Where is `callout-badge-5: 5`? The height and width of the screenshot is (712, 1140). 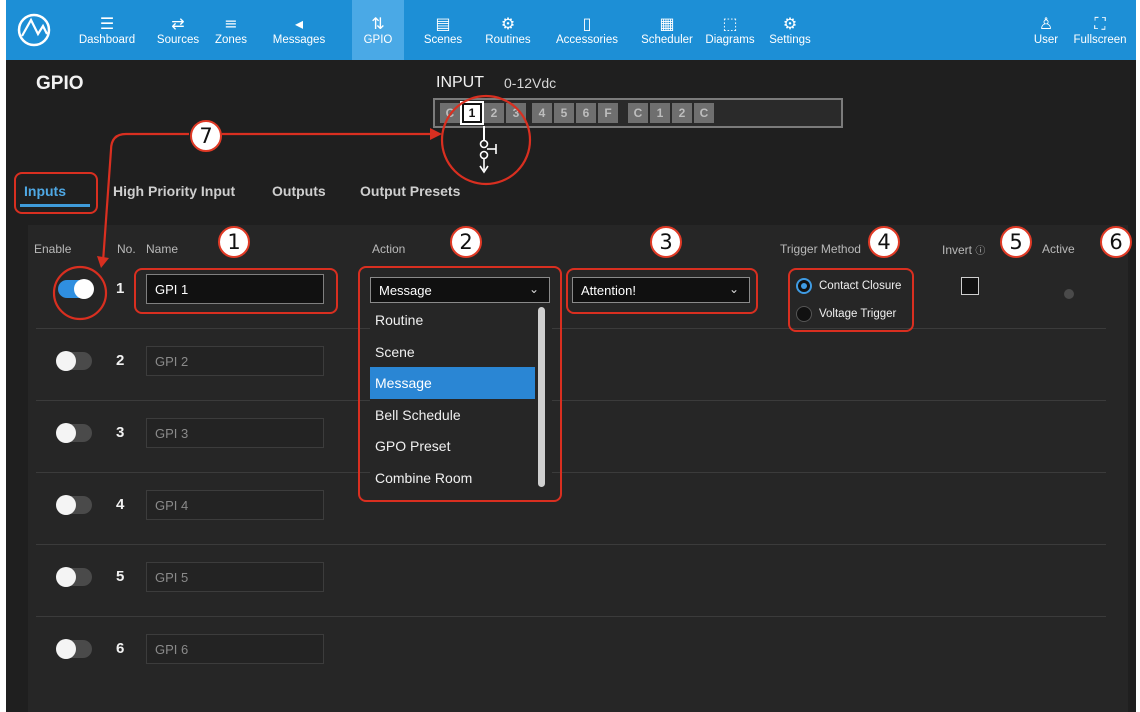 callout-badge-5: 5 is located at coordinates (1016, 242).